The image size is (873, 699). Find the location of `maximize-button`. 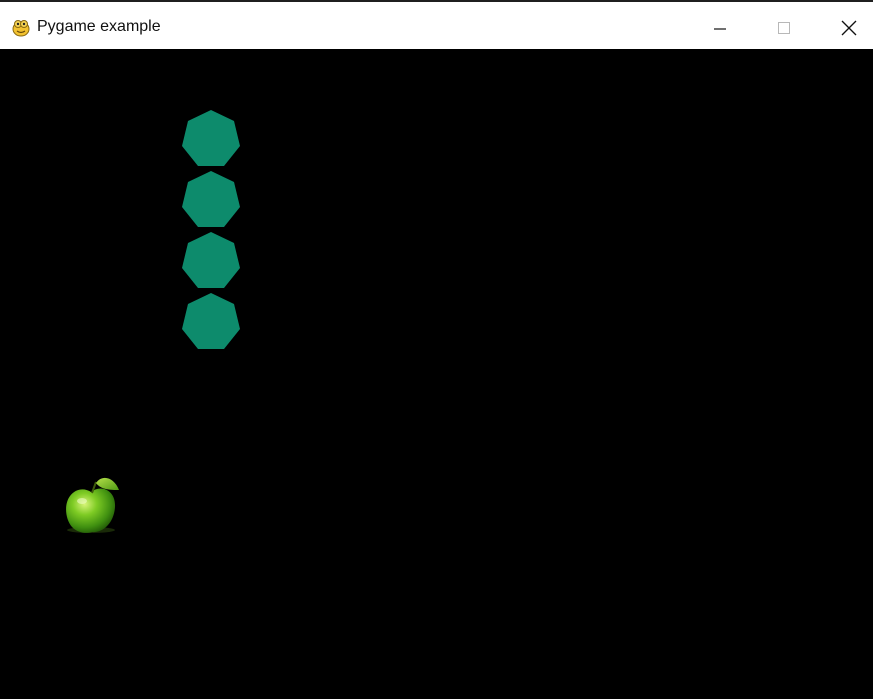

maximize-button is located at coordinates (784, 26).